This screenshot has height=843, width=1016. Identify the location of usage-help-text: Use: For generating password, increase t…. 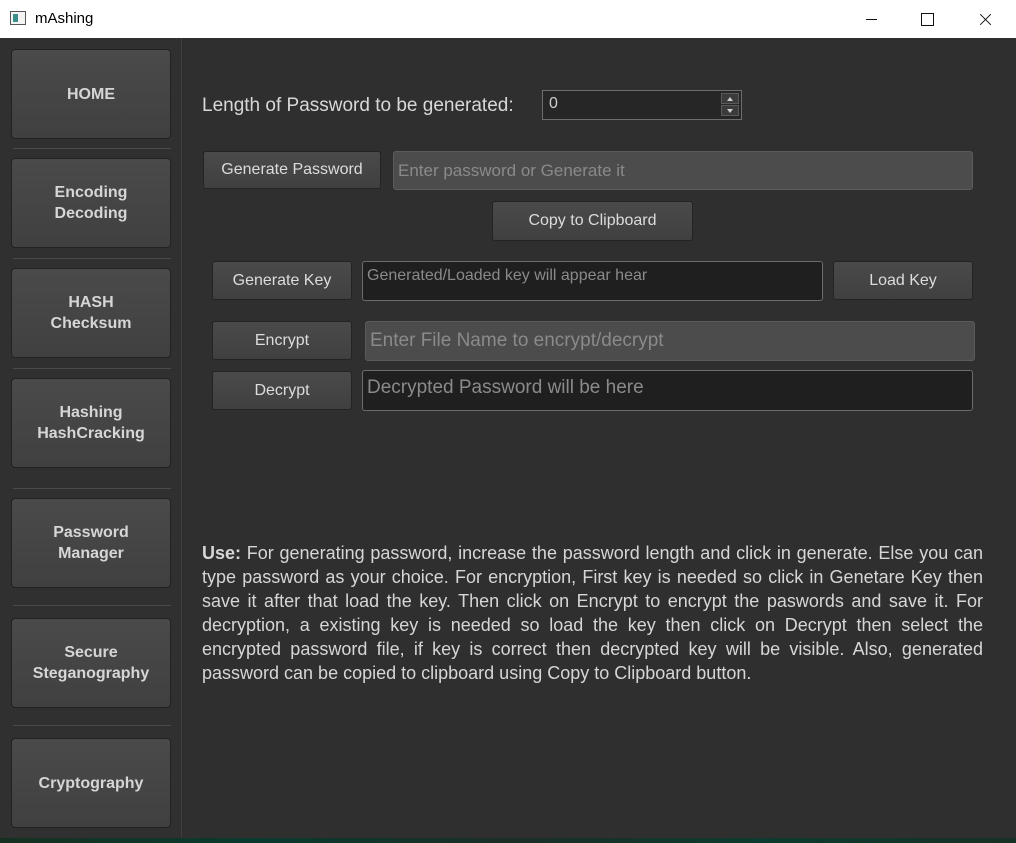
(592, 613).